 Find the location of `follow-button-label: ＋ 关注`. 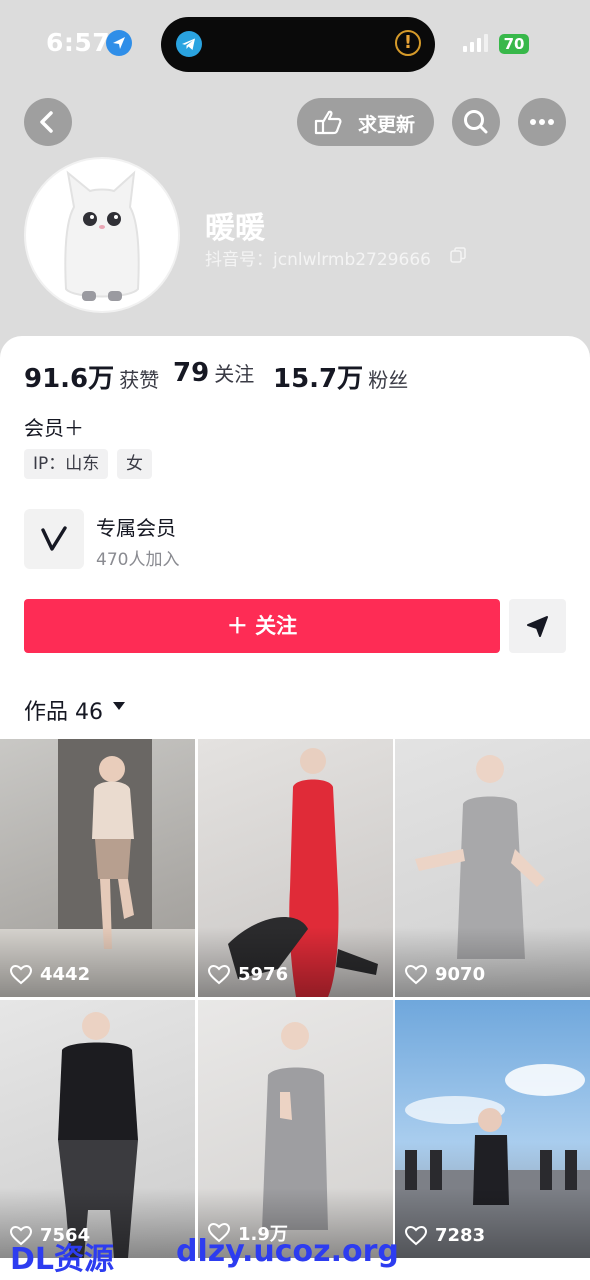

follow-button-label: ＋ 关注 is located at coordinates (262, 626).